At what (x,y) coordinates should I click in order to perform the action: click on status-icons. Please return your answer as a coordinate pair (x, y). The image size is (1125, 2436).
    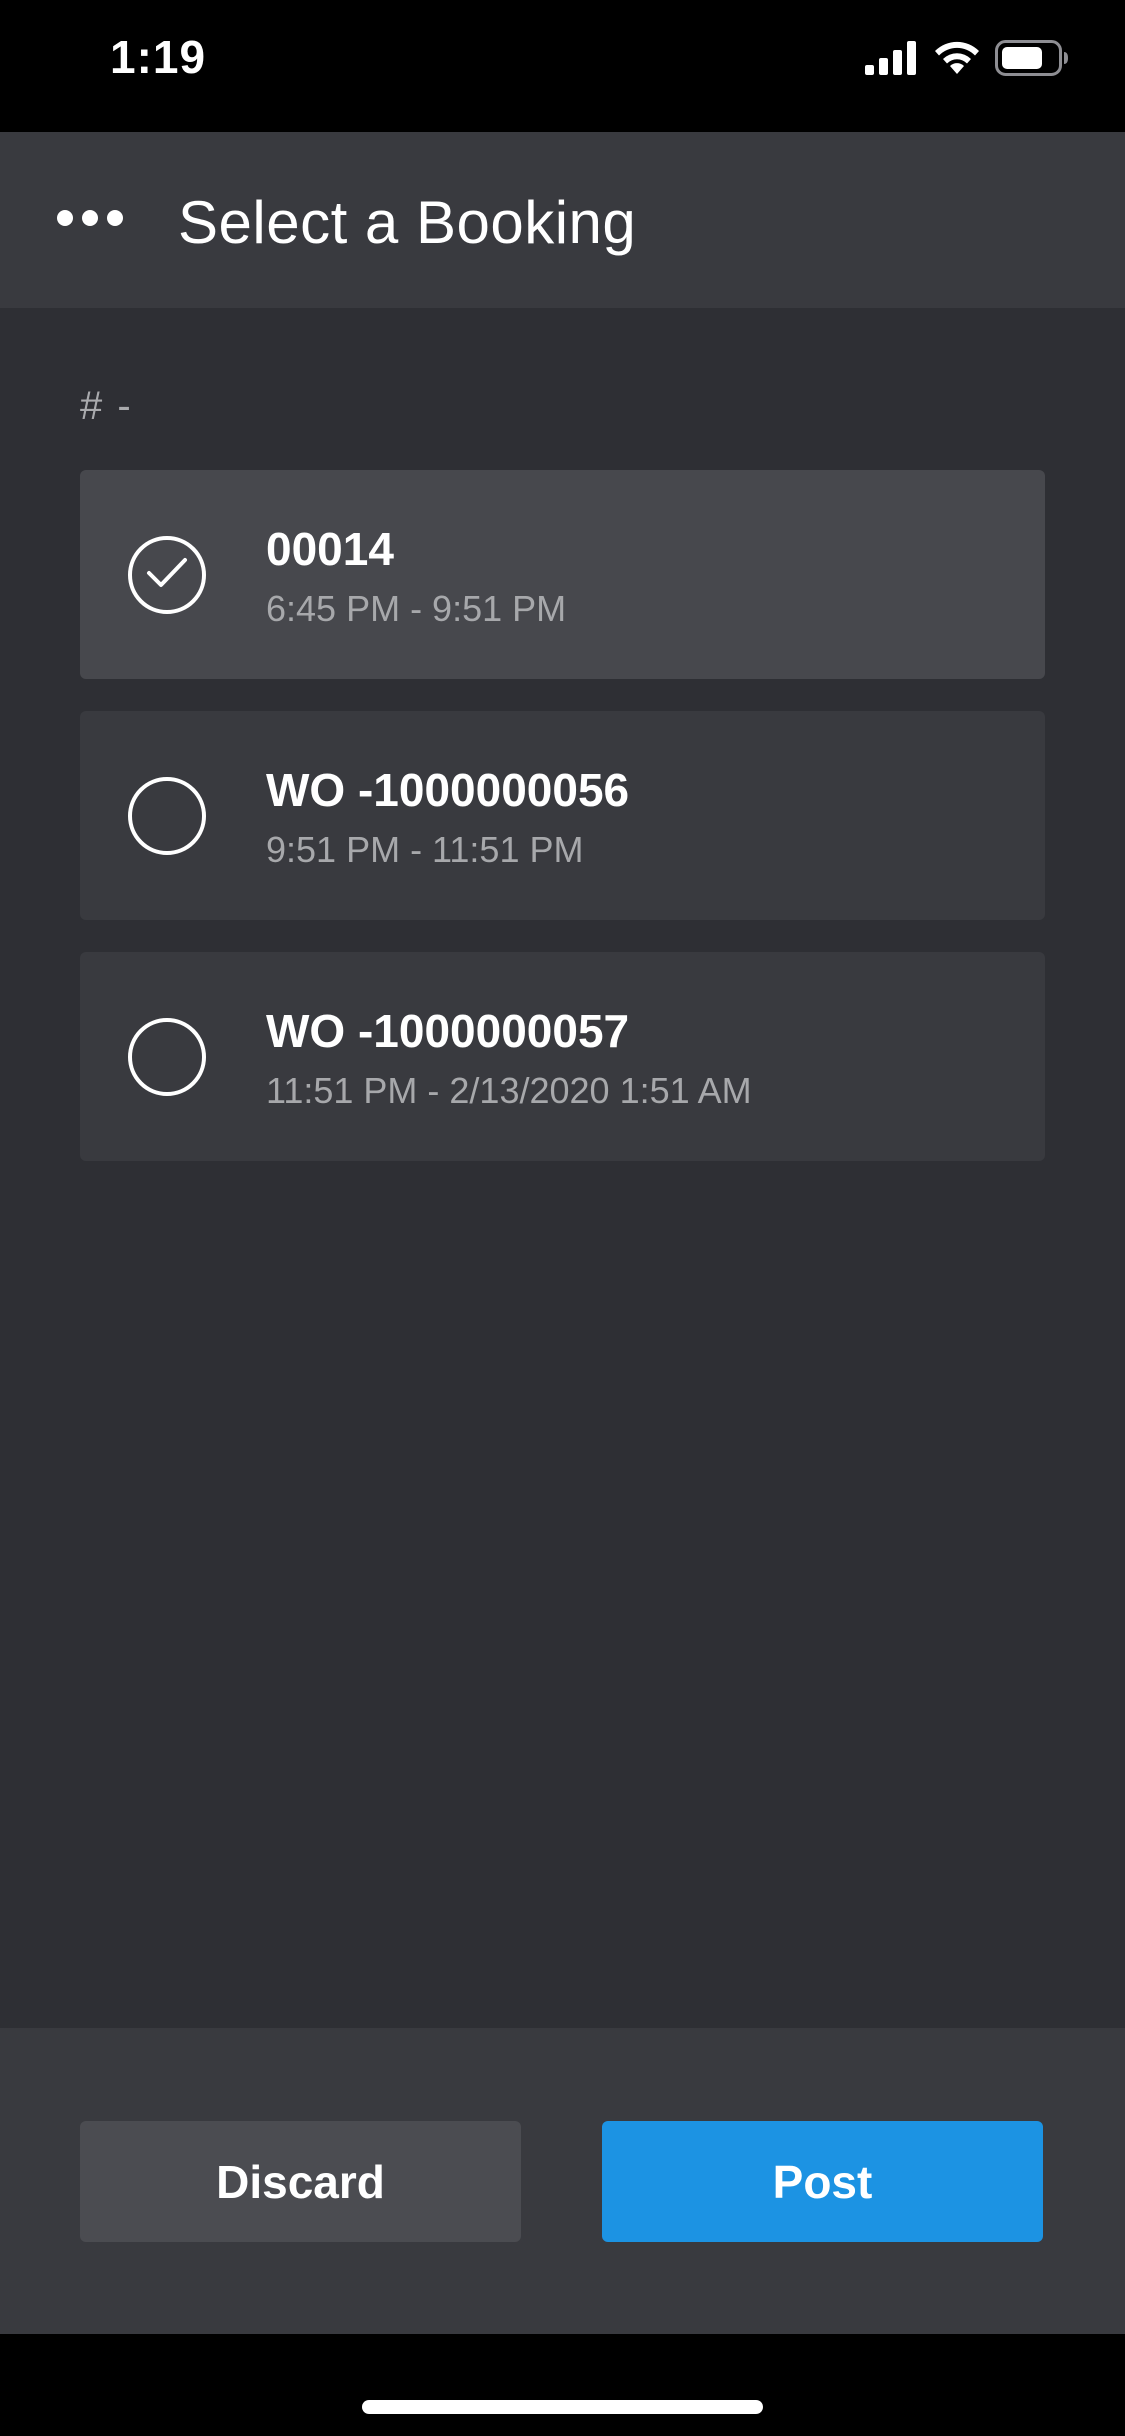
    Looking at the image, I should click on (967, 60).